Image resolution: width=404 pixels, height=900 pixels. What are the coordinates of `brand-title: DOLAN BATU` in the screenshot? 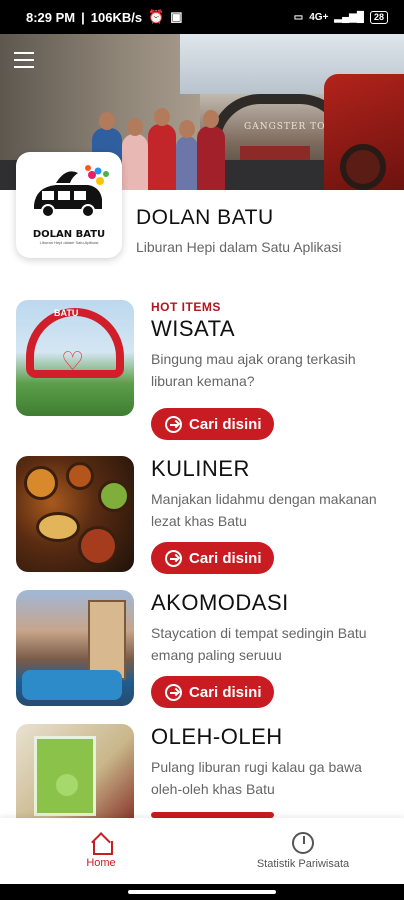 It's located at (205, 217).